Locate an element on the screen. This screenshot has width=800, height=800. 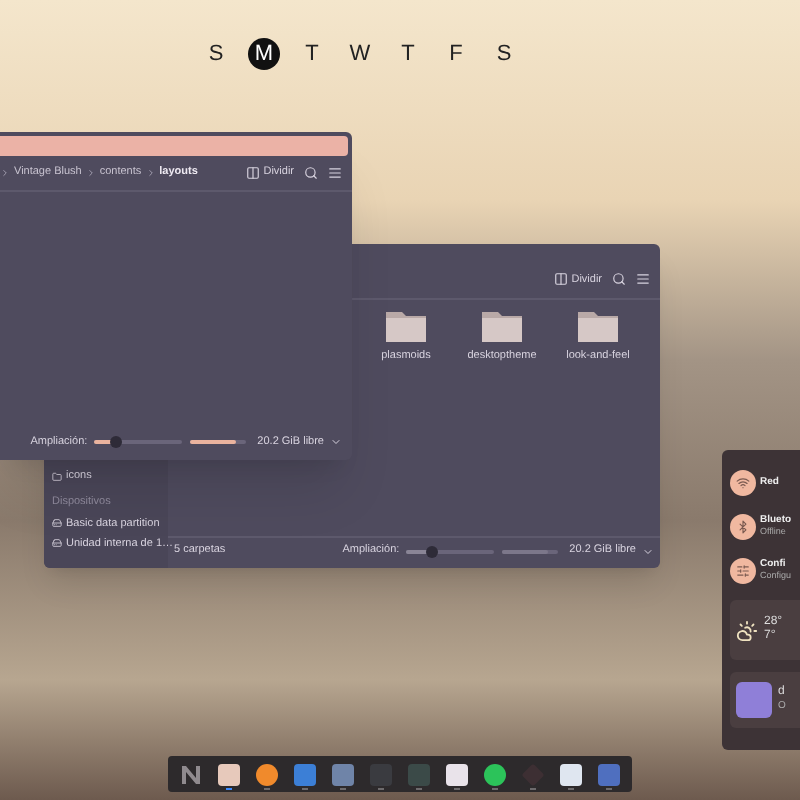
notes-app-icon is located at coordinates (571, 774).